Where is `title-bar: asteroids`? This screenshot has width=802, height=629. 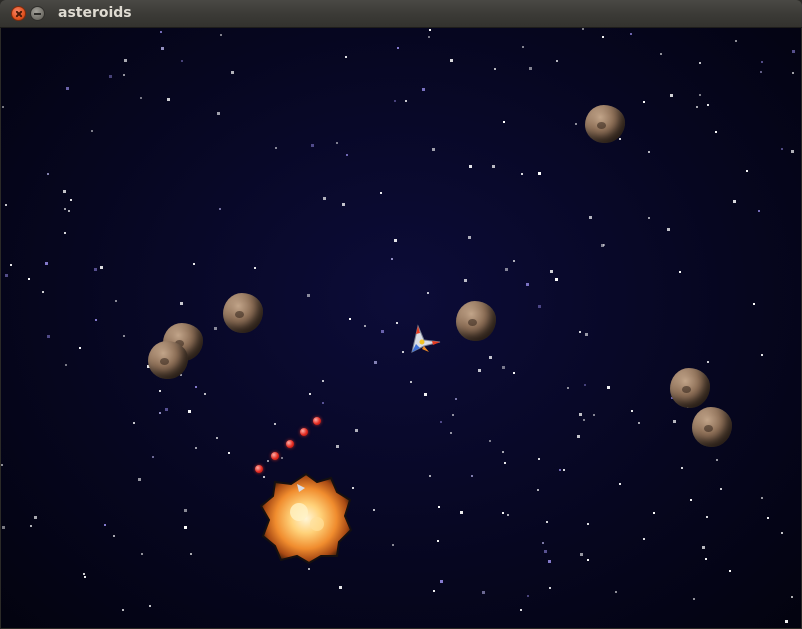
title-bar: asteroids is located at coordinates (401, 14).